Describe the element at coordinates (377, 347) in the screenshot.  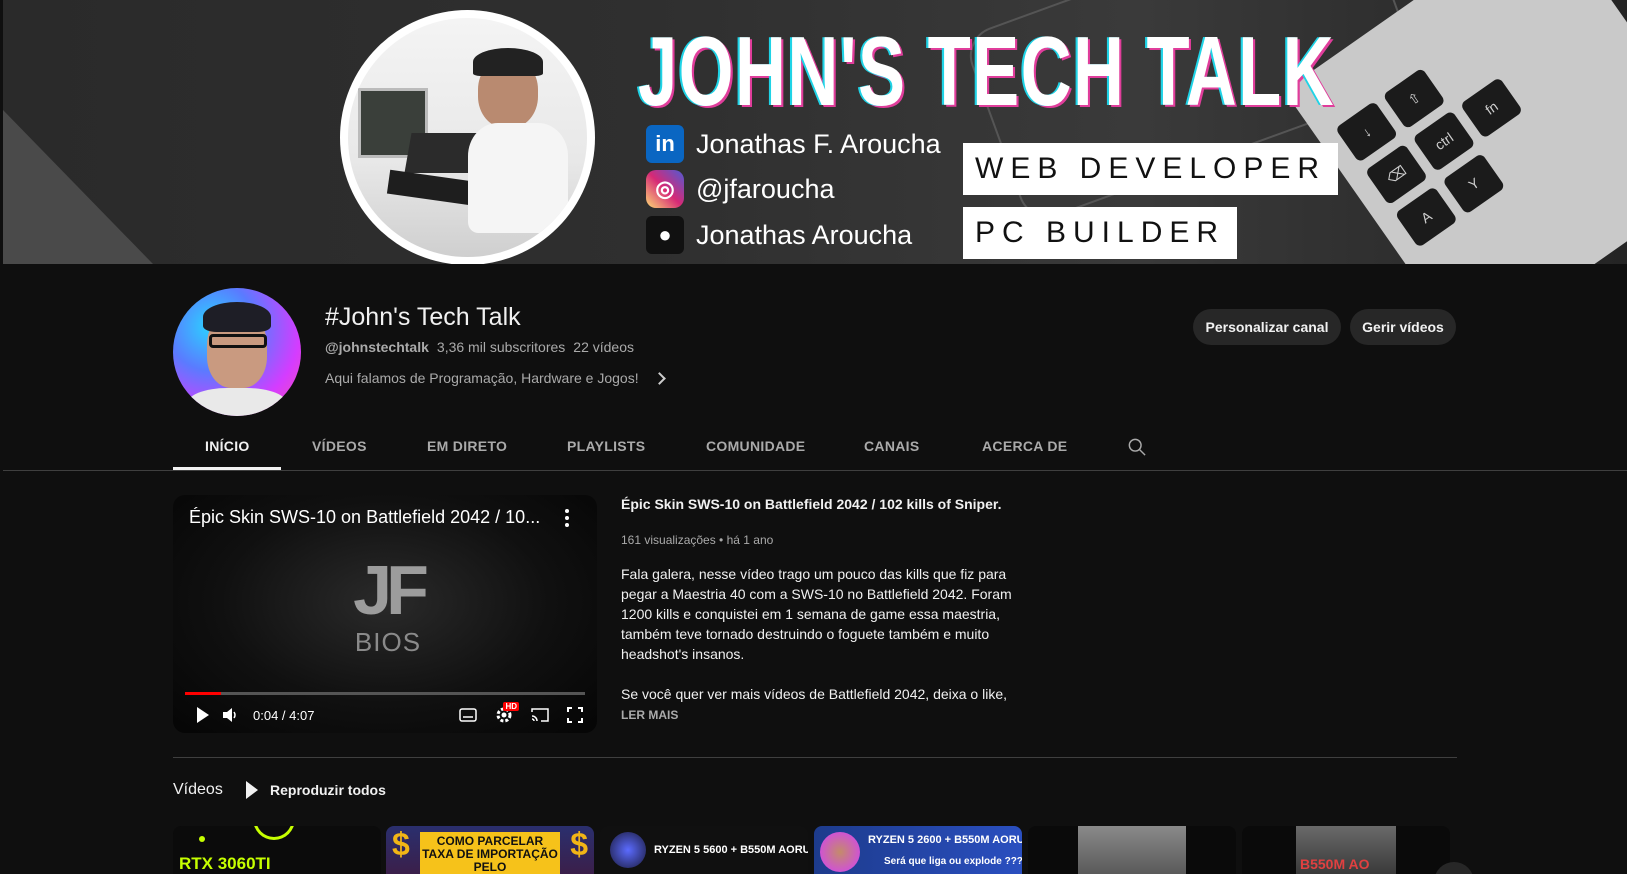
I see `channel-handle: @johnstechtalk` at that location.